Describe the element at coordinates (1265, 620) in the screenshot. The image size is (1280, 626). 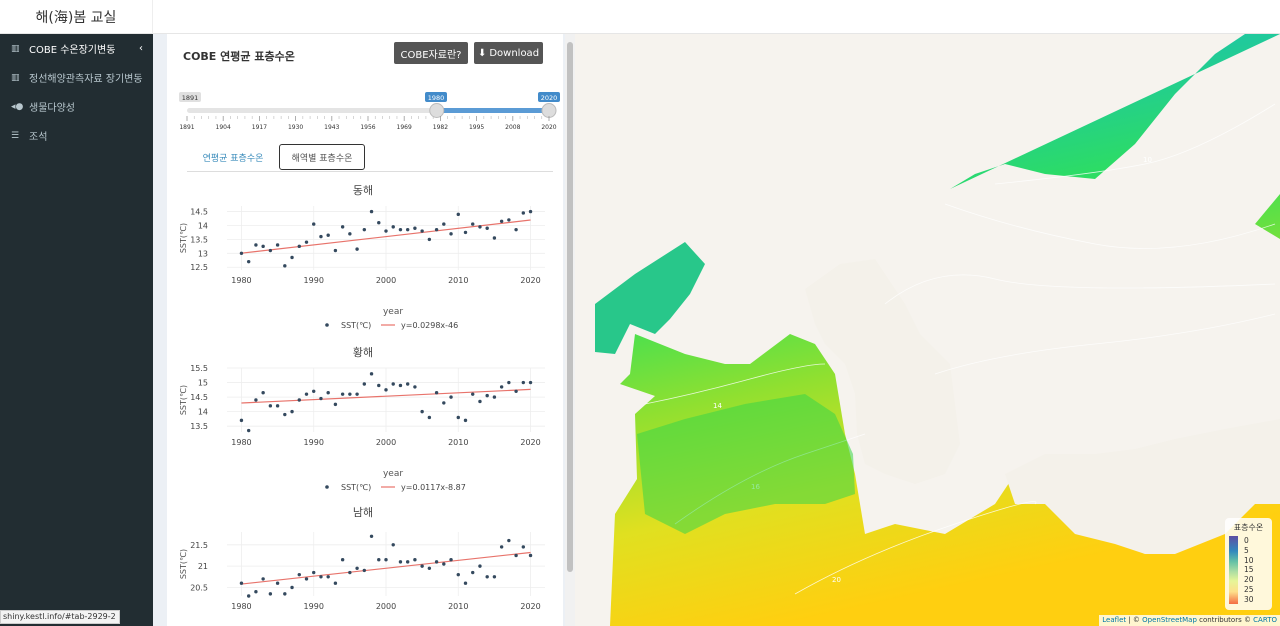
I see `carto-link: CARTO` at that location.